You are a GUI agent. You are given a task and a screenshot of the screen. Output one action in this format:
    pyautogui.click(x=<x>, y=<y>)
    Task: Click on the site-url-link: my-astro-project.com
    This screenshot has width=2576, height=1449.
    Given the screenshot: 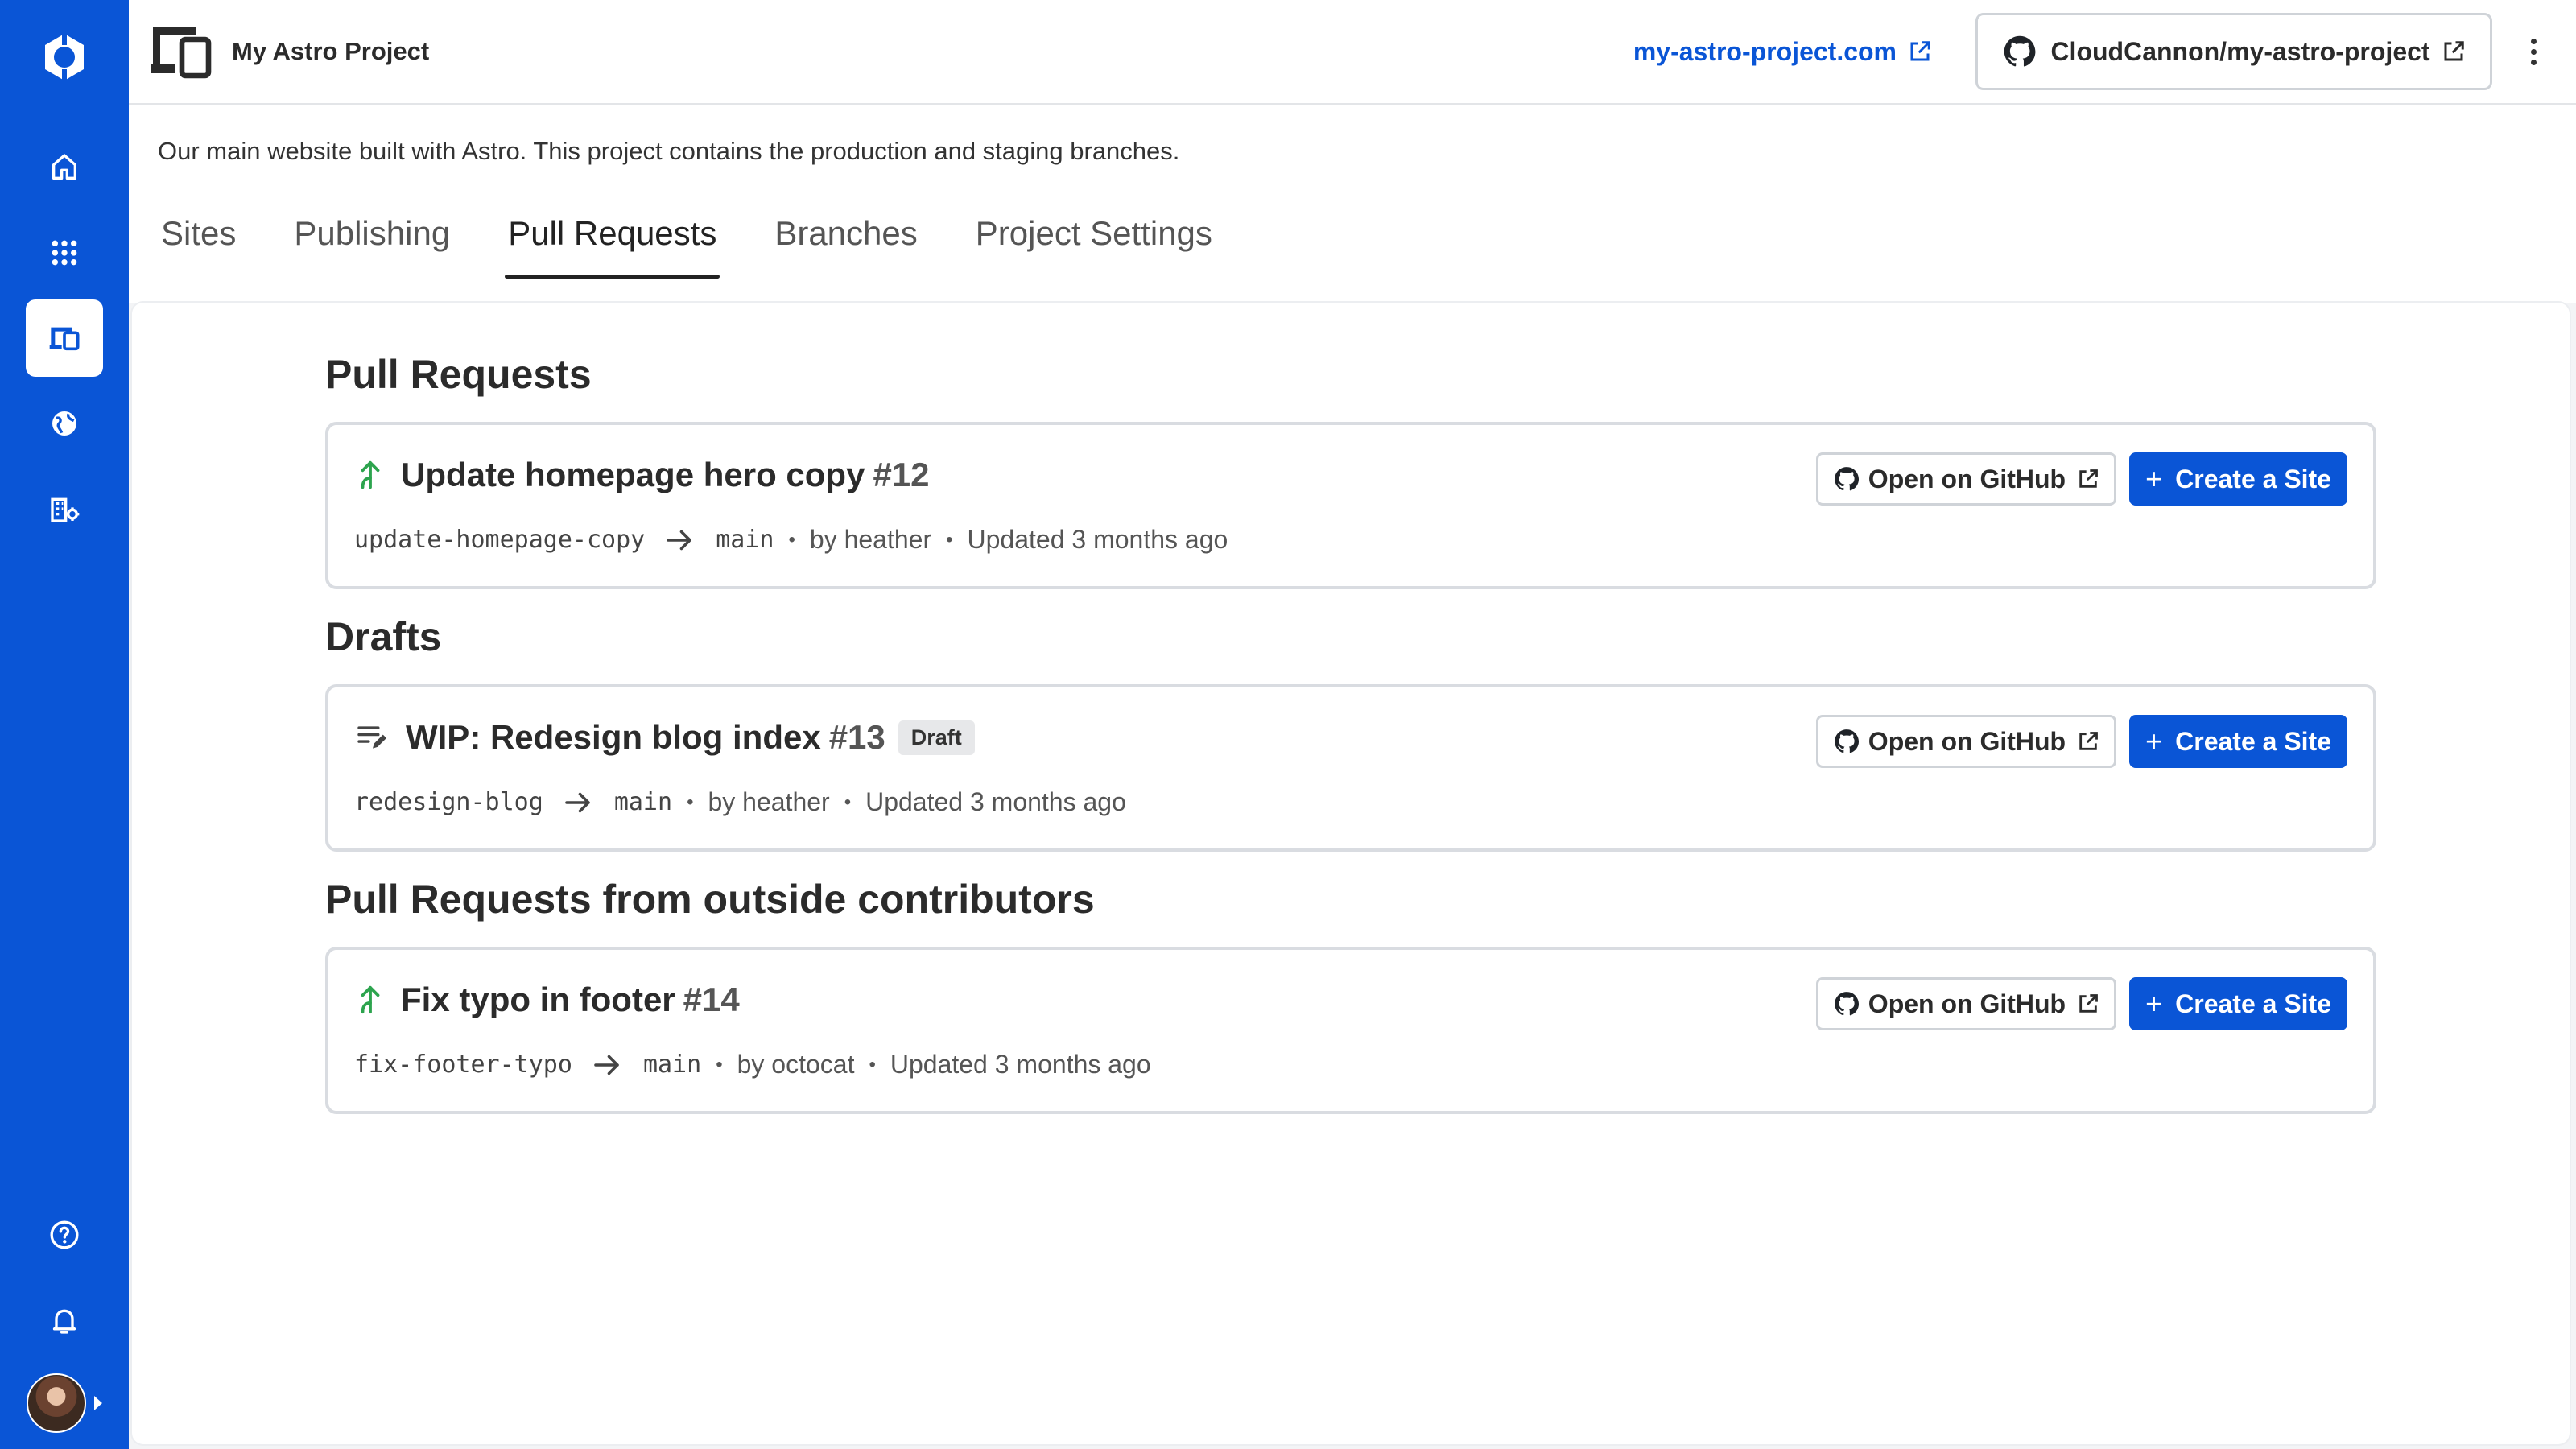 What is the action you would take?
    pyautogui.click(x=1782, y=52)
    